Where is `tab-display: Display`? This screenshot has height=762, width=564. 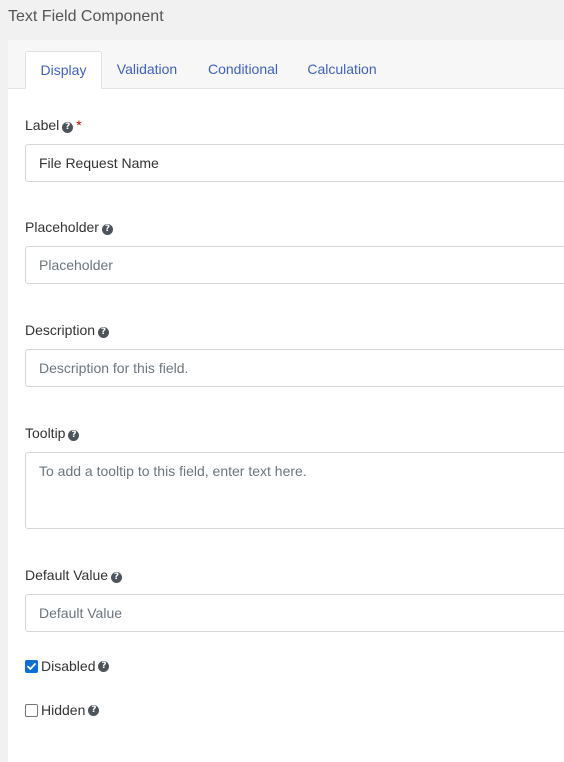
tab-display: Display is located at coordinates (63, 70).